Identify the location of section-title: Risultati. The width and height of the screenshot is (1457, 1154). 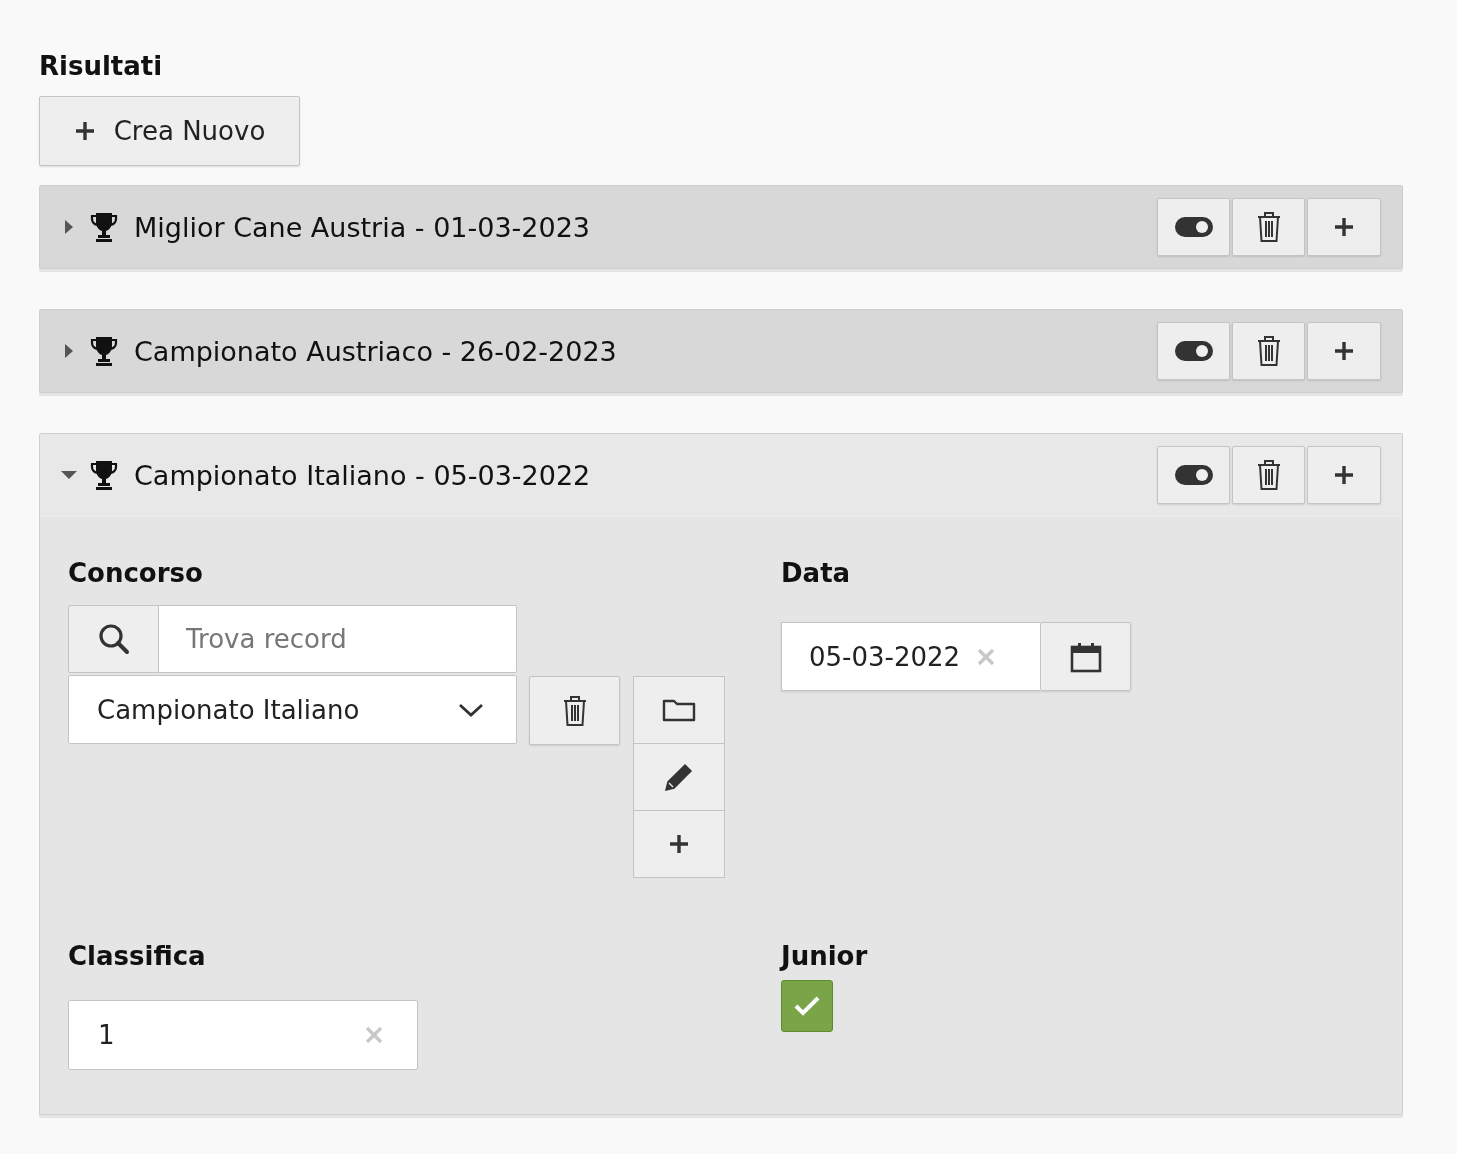
(101, 66).